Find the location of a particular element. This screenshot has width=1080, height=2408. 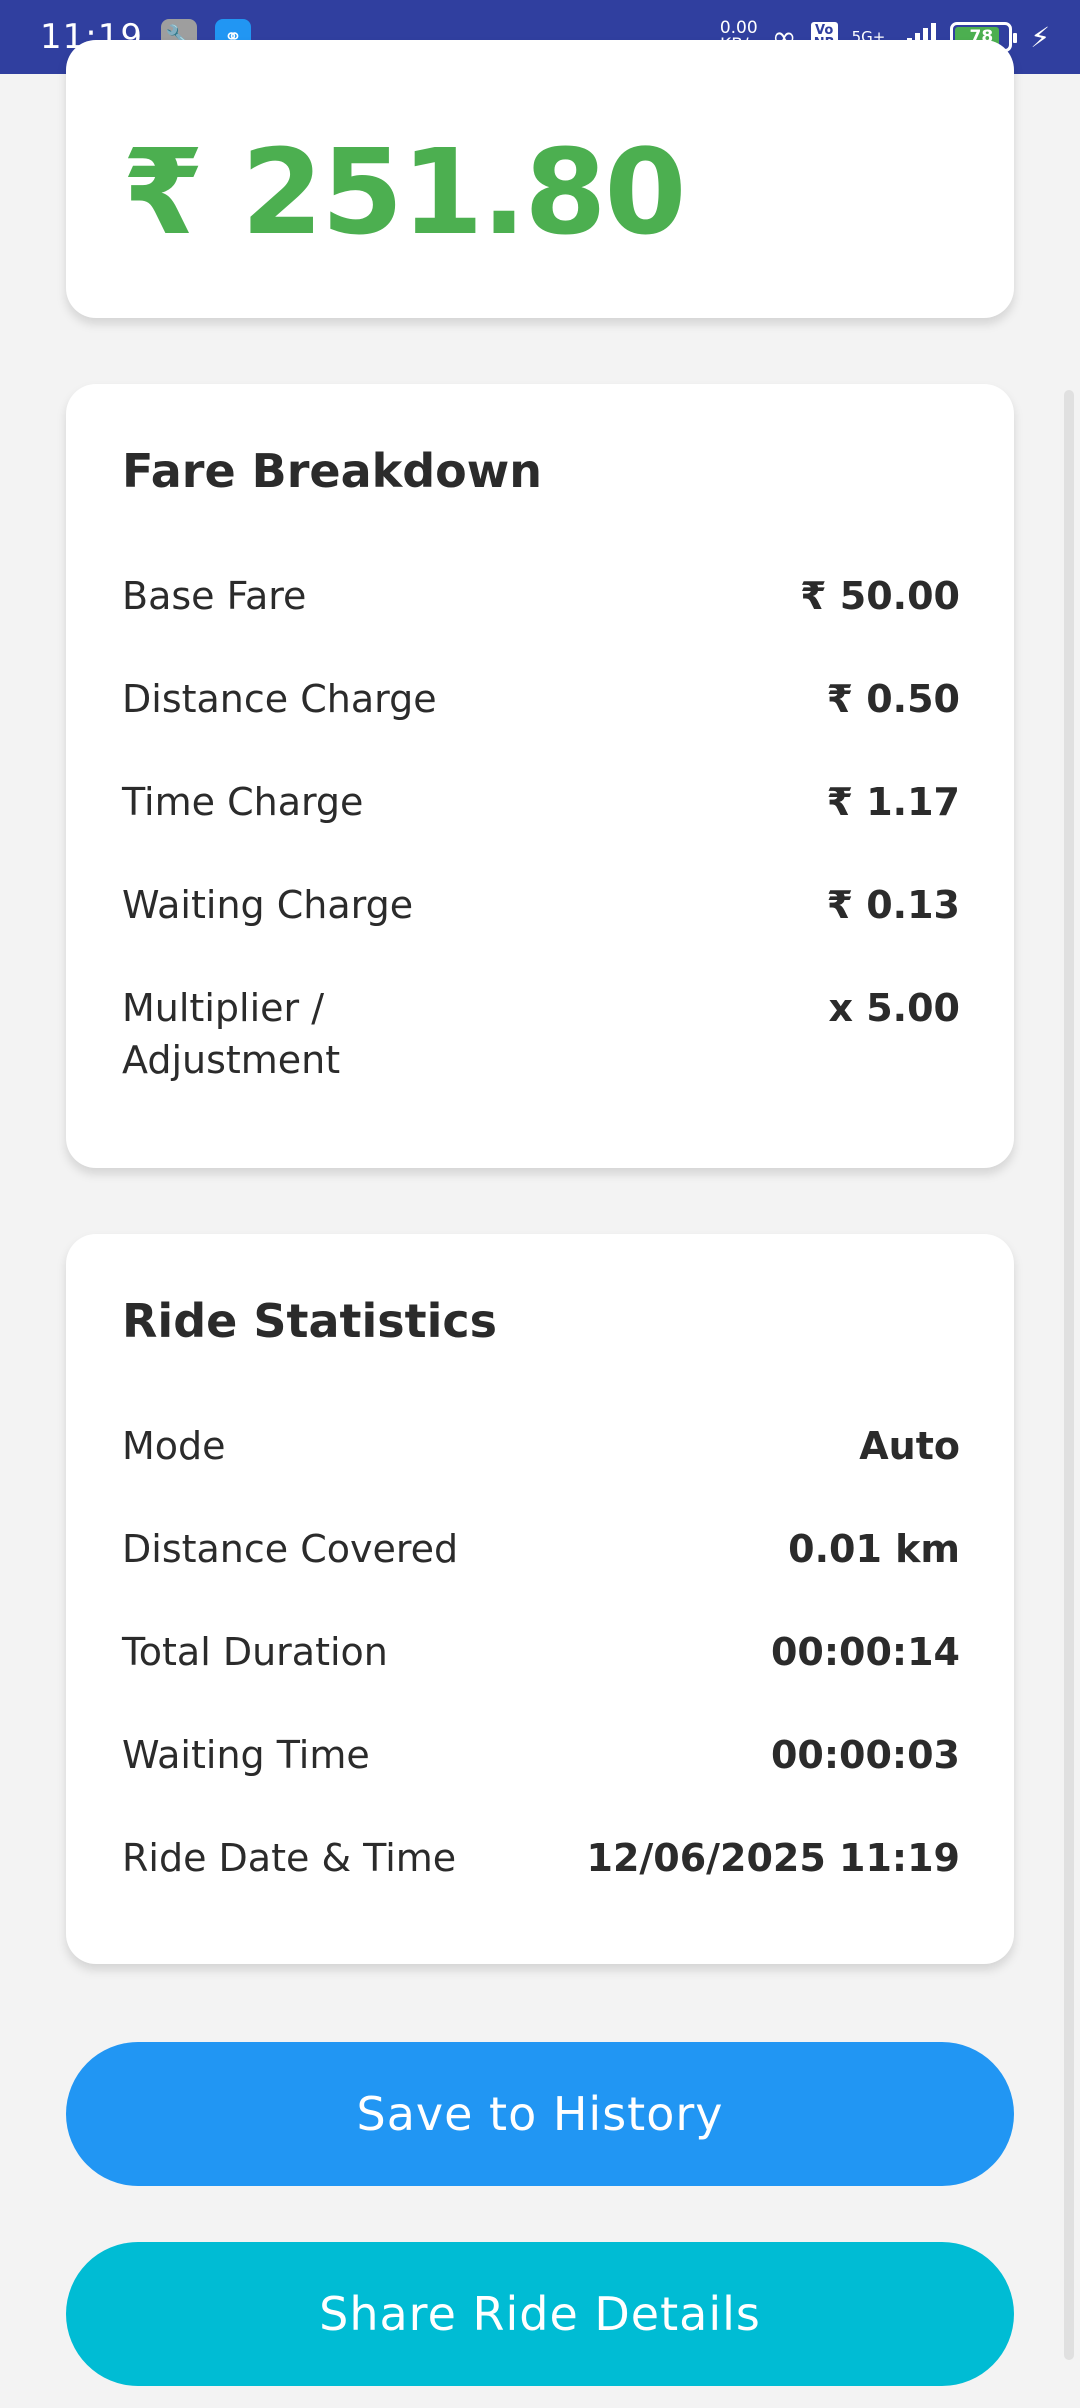

stats-row-date-time: Ride Date & Time 12/06/2025 11:19 is located at coordinates (541, 1858).